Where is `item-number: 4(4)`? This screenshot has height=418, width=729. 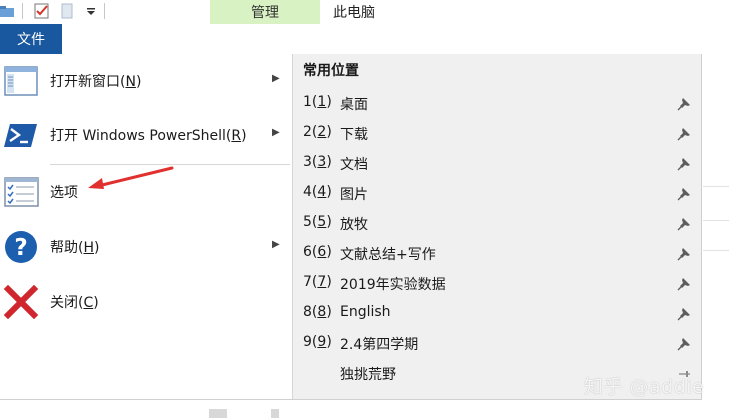
item-number: 4(4) is located at coordinates (317, 192).